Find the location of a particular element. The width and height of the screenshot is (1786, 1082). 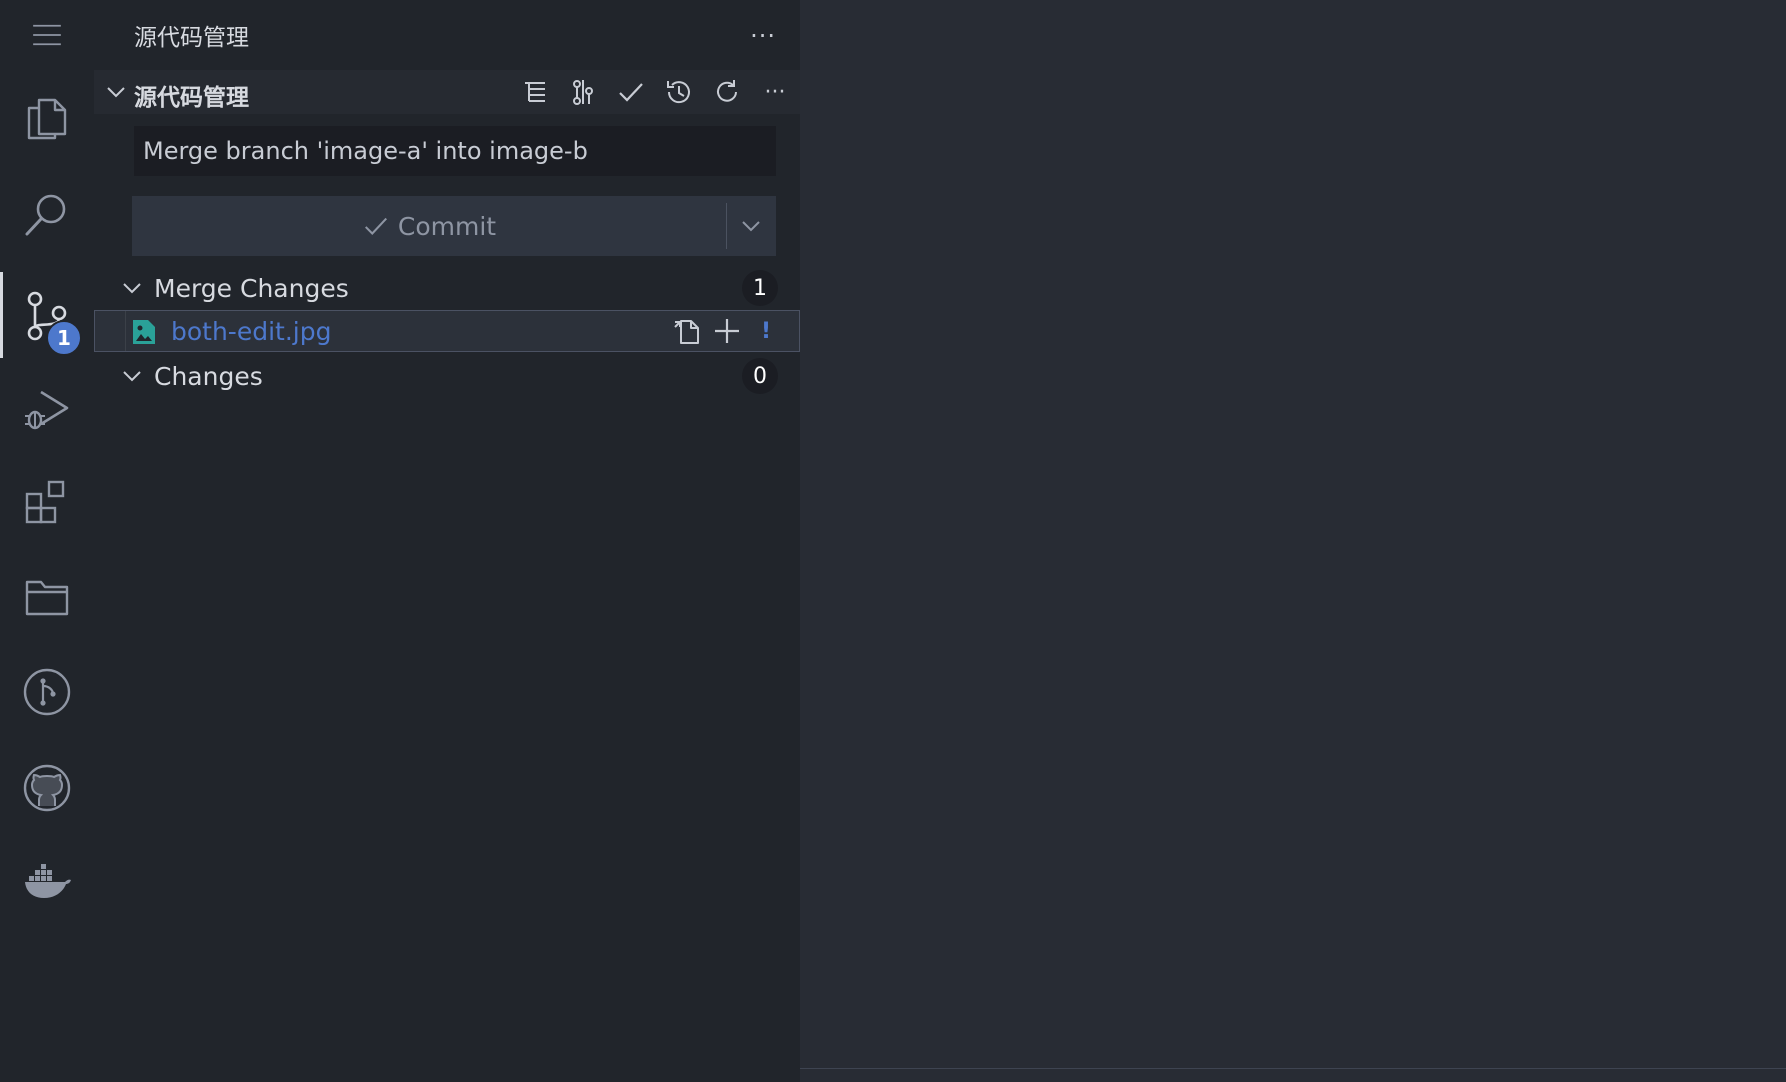

activity-github is located at coordinates (47, 788).